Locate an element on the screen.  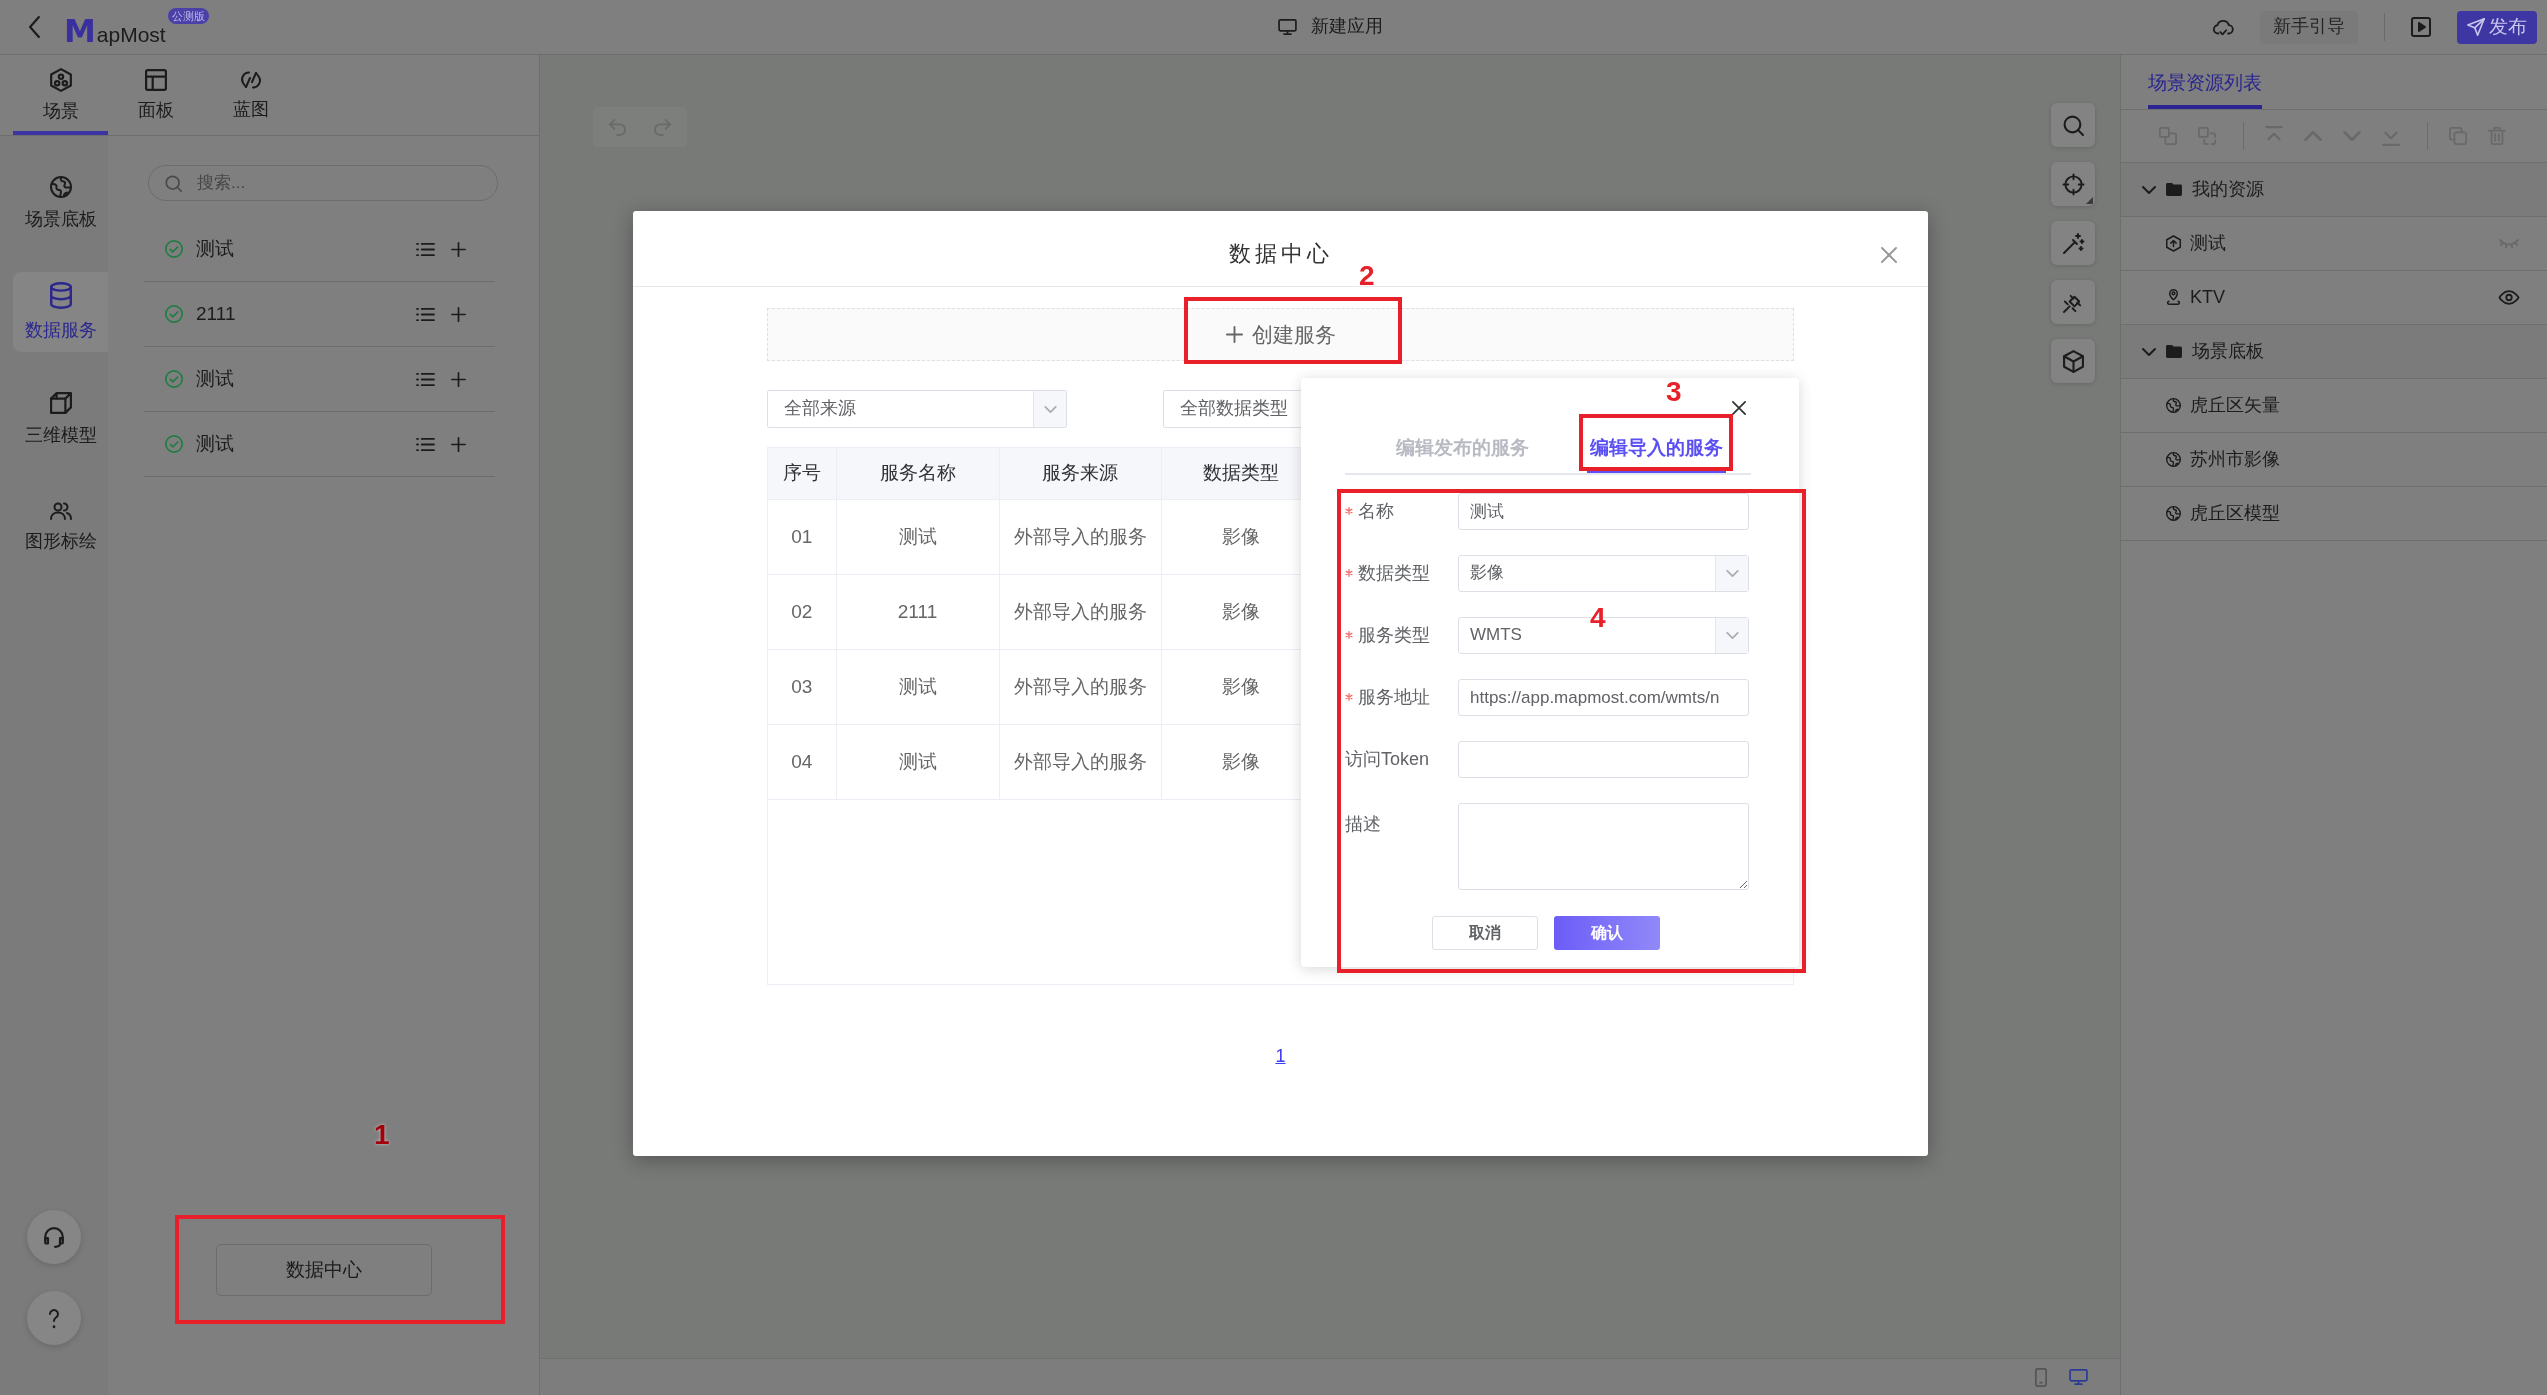
wand-button is located at coordinates (2073, 243).